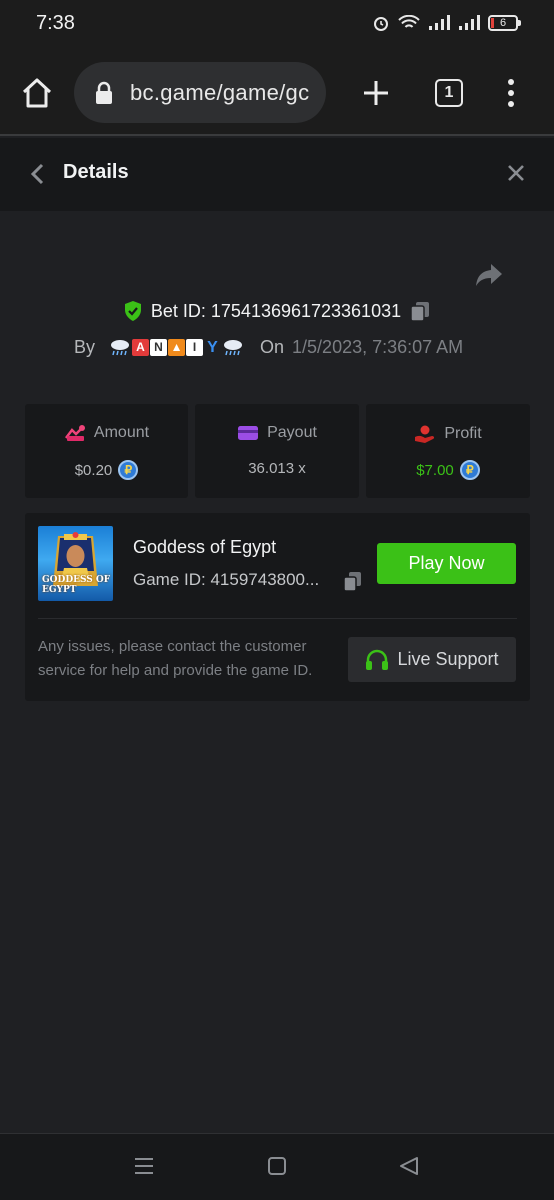 The width and height of the screenshot is (554, 1200). What do you see at coordinates (248, 433) in the screenshot?
I see `payout-icon` at bounding box center [248, 433].